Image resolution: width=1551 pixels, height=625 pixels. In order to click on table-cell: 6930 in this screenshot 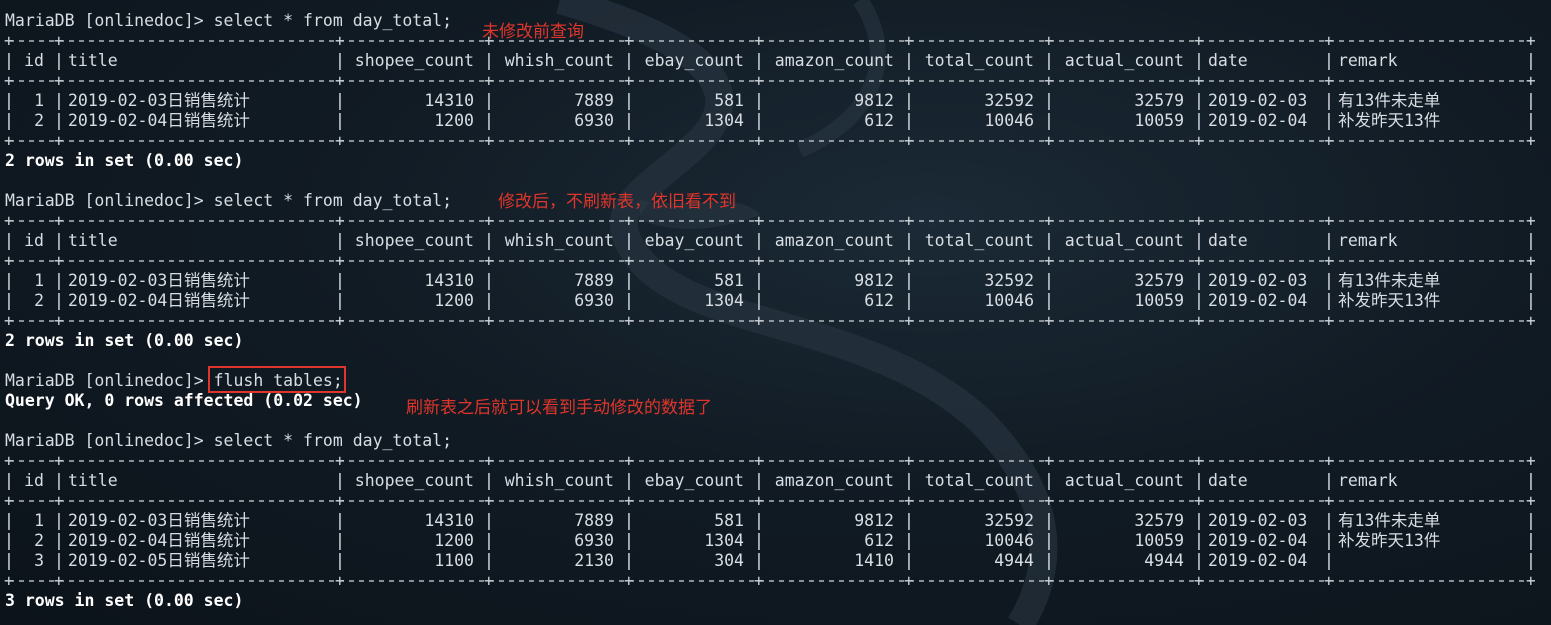, I will do `click(594, 120)`.